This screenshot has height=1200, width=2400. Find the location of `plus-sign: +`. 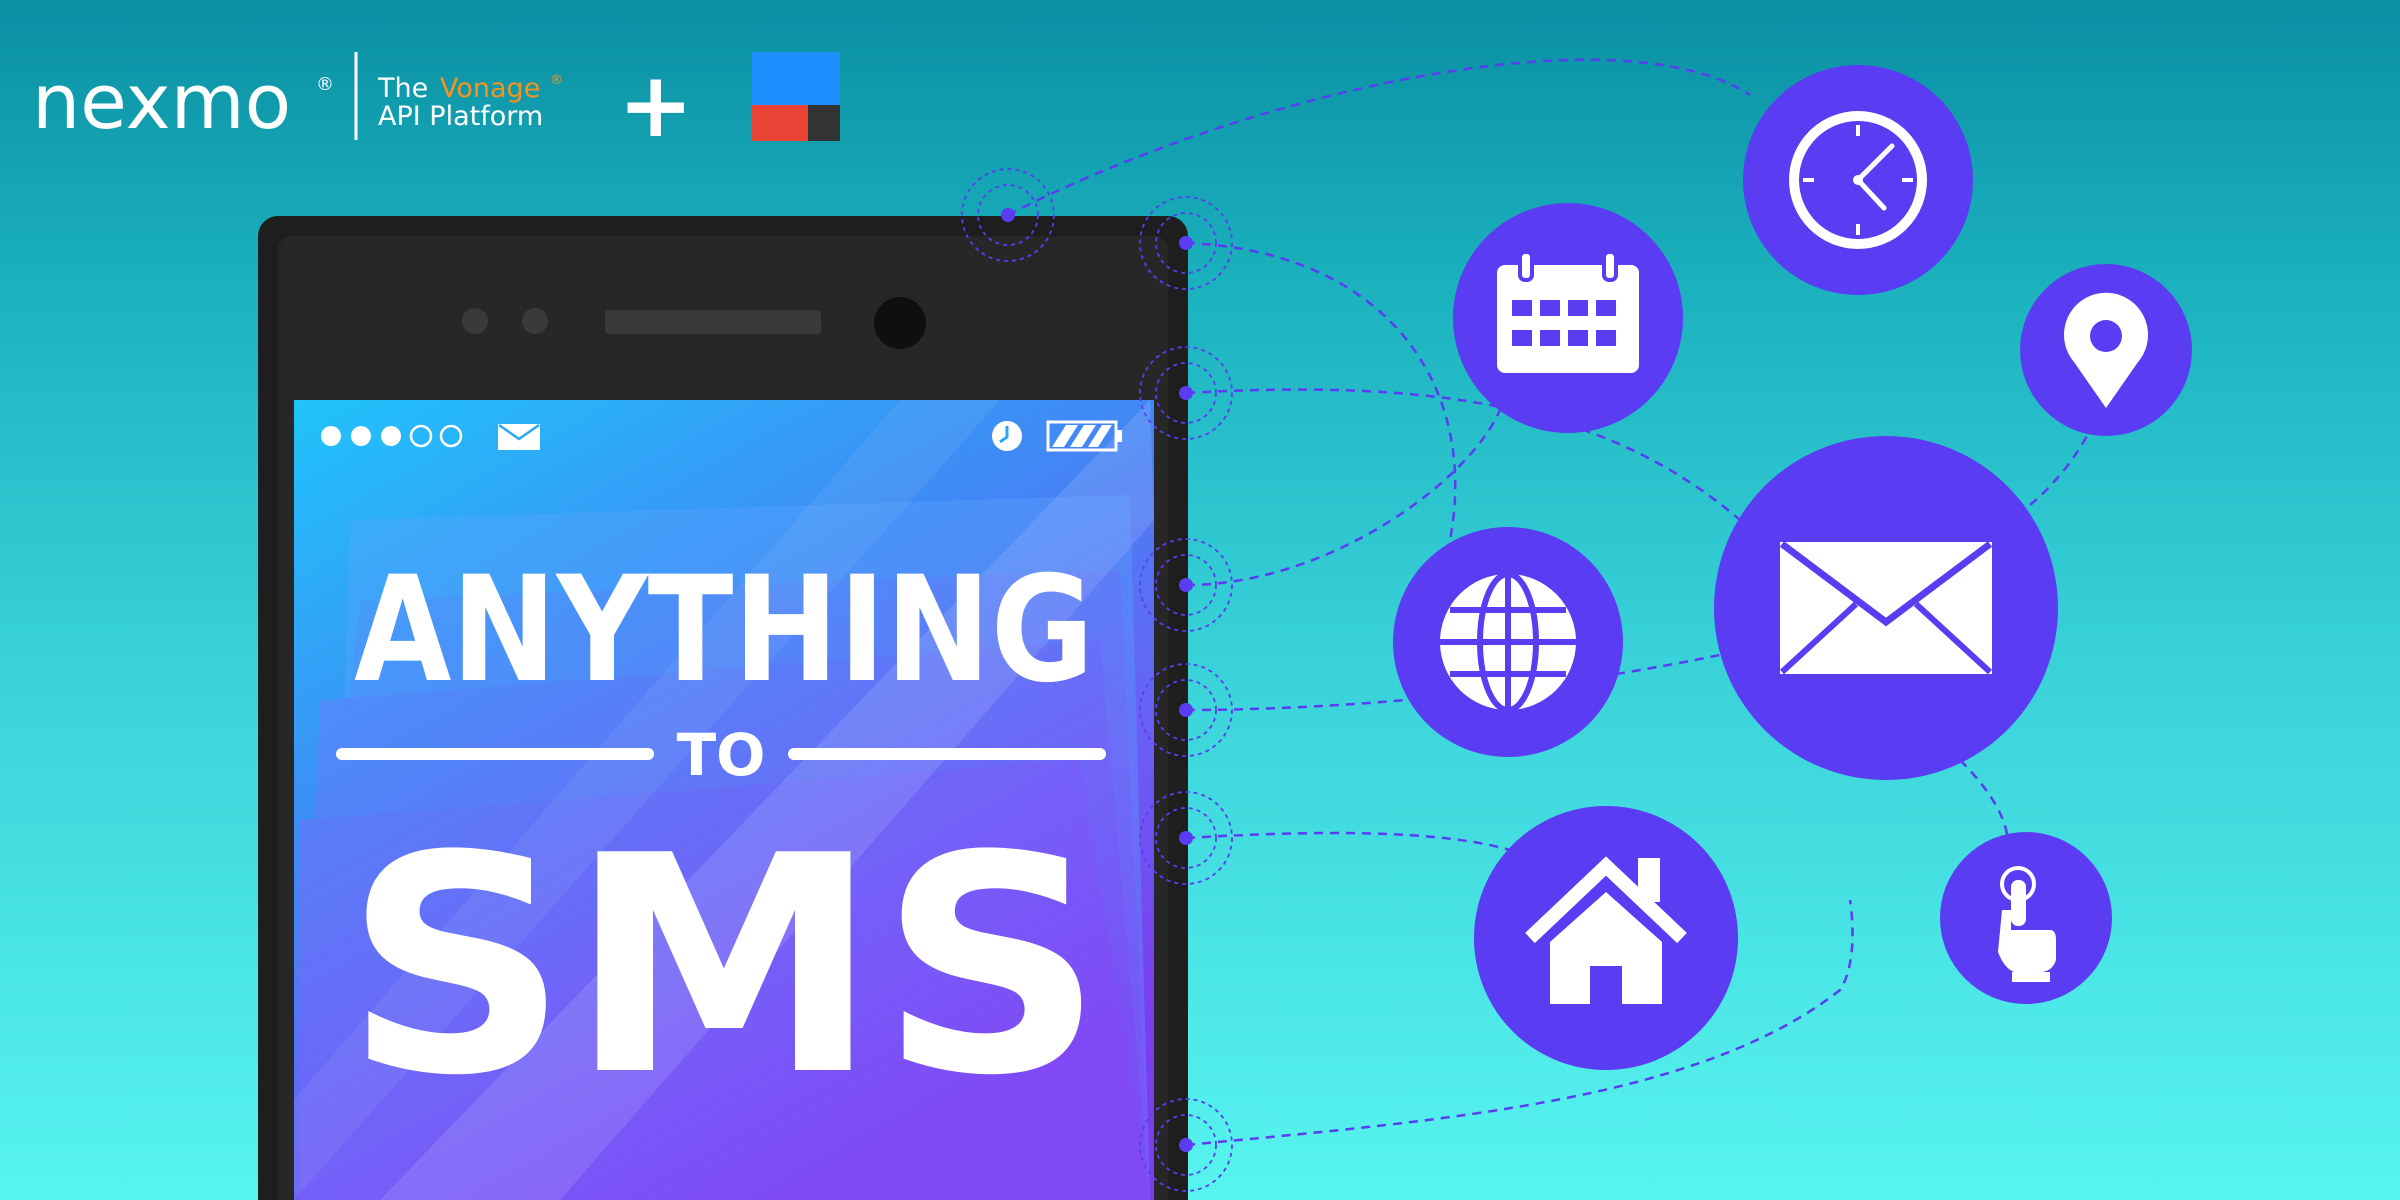

plus-sign: + is located at coordinates (655, 105).